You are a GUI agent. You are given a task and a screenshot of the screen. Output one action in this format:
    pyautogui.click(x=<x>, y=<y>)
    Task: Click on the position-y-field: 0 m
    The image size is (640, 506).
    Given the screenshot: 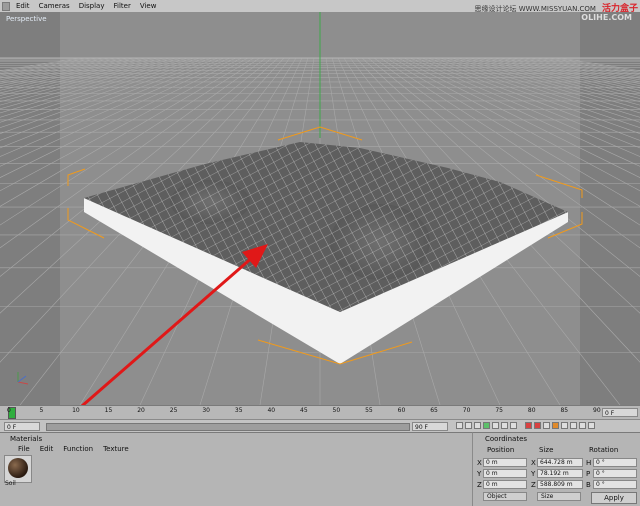 What is the action you would take?
    pyautogui.click(x=505, y=473)
    